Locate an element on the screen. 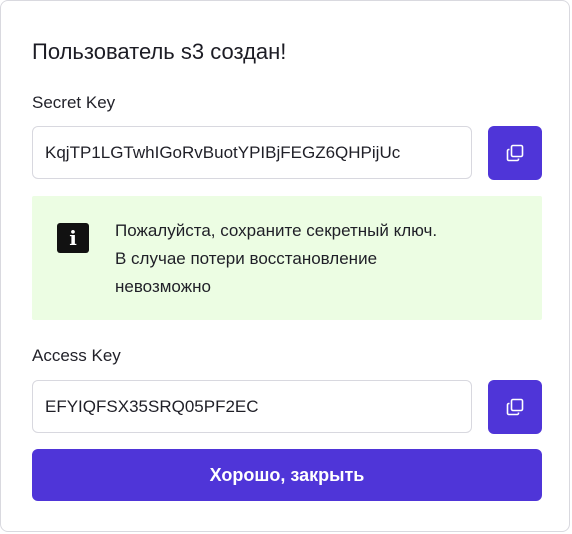 The width and height of the screenshot is (572, 534). copy-access-key-button is located at coordinates (515, 407).